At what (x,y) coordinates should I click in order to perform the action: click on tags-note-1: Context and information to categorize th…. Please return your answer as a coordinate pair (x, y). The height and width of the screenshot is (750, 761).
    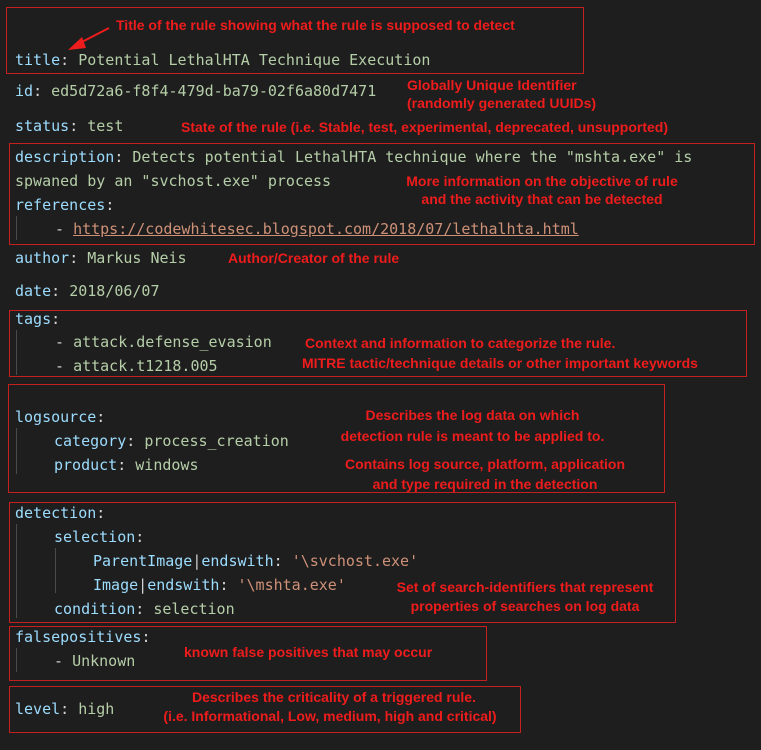
    Looking at the image, I should click on (460, 343).